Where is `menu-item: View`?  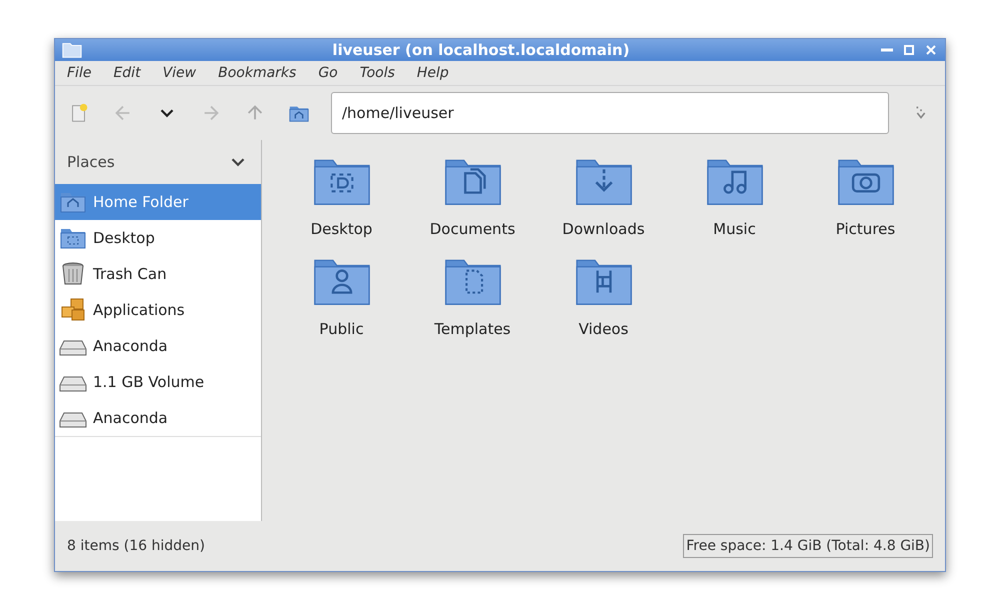
menu-item: View is located at coordinates (179, 73).